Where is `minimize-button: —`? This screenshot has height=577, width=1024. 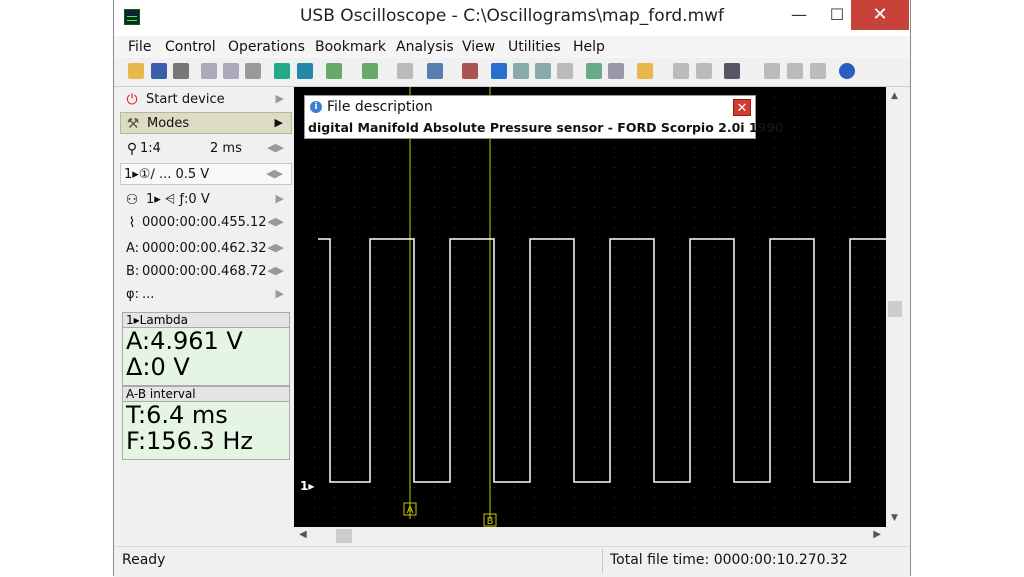 minimize-button: — is located at coordinates (799, 15).